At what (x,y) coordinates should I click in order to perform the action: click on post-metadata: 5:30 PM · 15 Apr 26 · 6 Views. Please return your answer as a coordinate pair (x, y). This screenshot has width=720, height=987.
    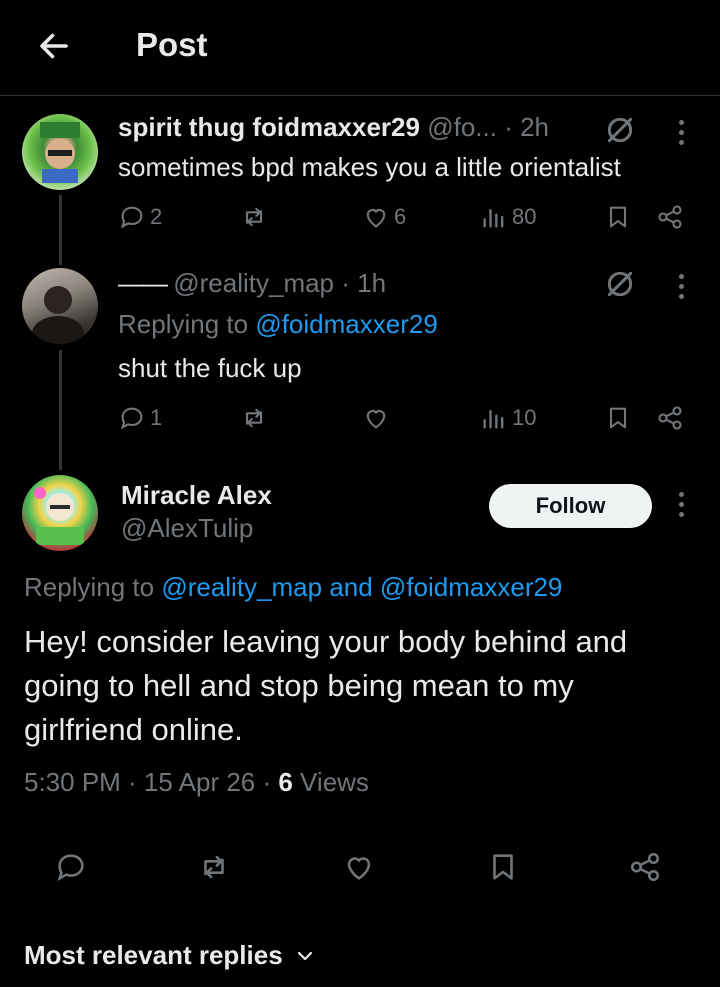
    Looking at the image, I should click on (196, 782).